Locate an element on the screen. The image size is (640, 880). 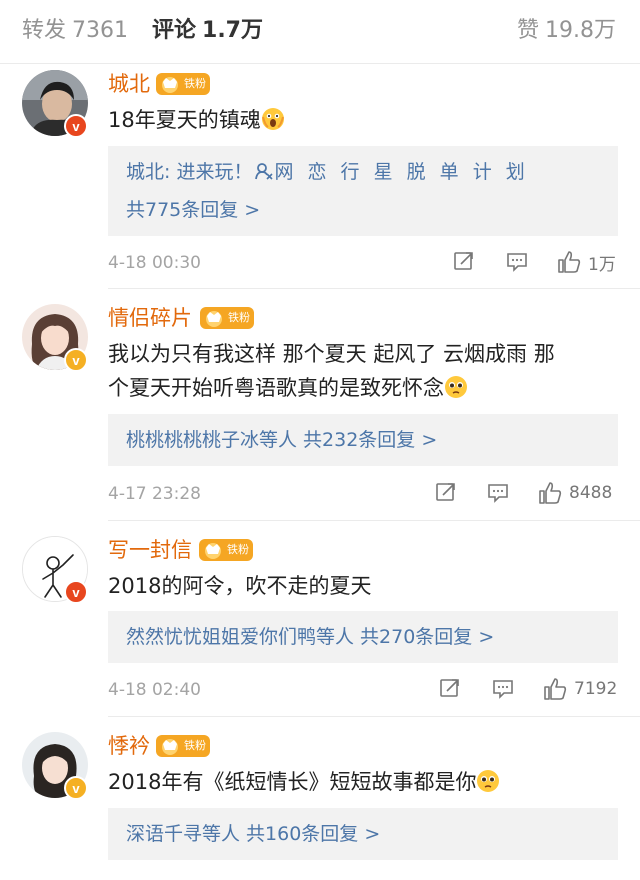
reply-preview-box: 然然忧忧姐姐爱你们鸭等人 共270条回复 > is located at coordinates (363, 637).